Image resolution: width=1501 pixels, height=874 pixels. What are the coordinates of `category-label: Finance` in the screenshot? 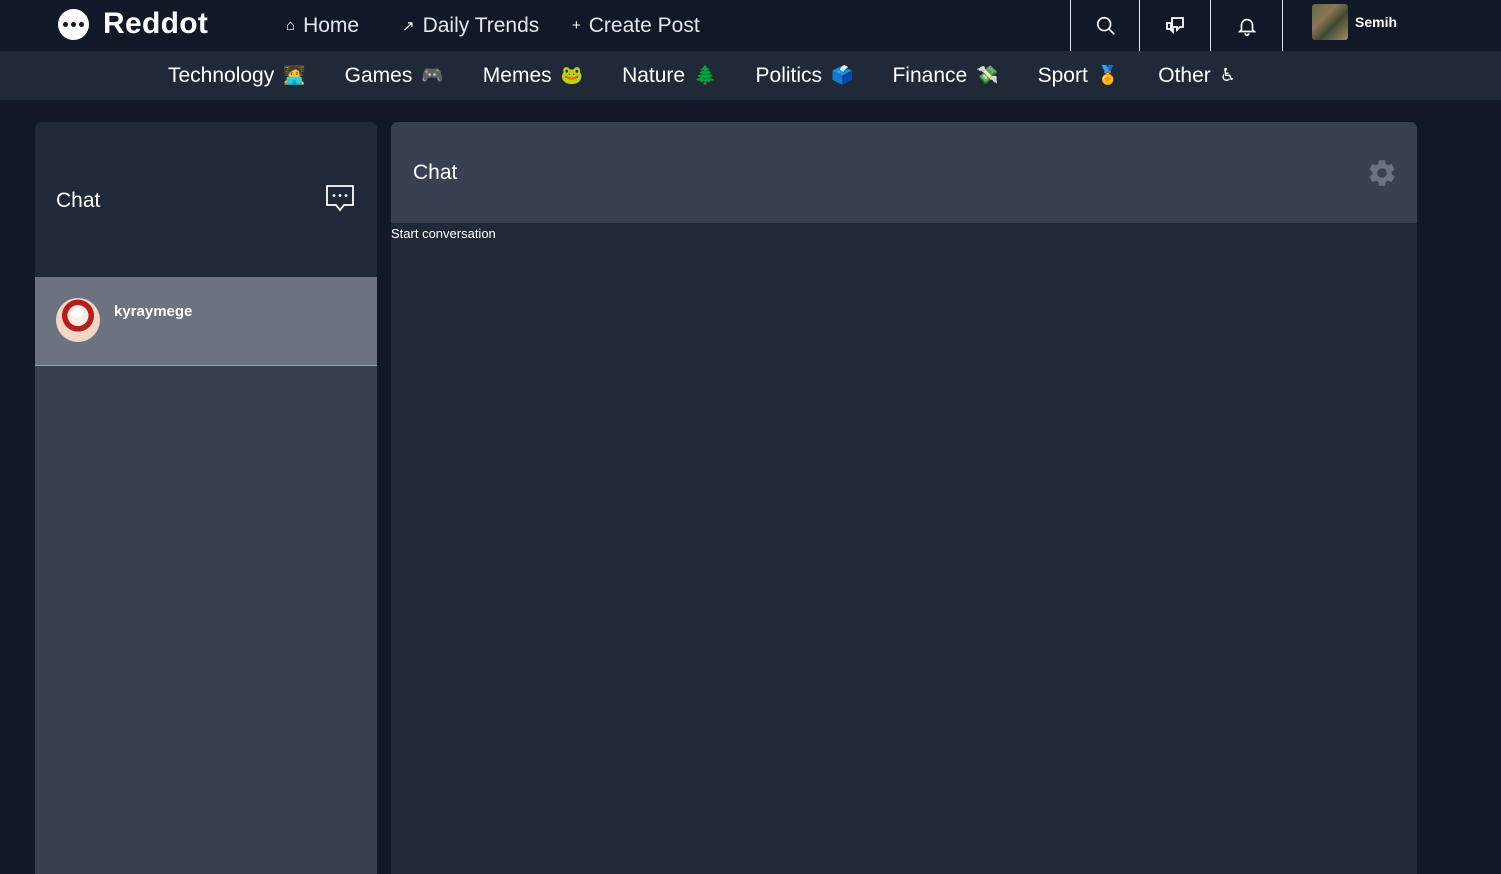 It's located at (930, 75).